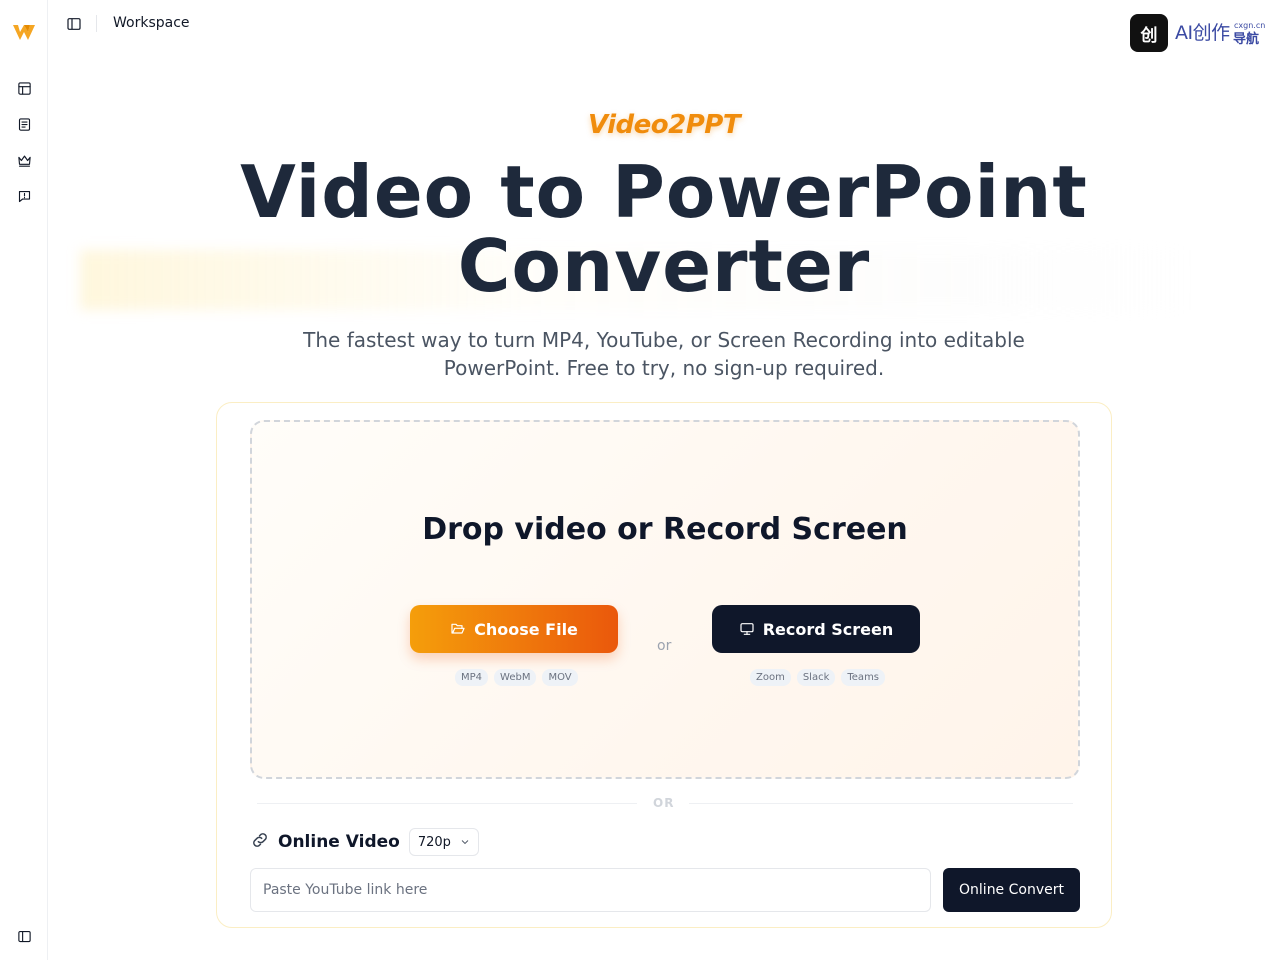  I want to click on youtube-url-input, so click(590, 890).